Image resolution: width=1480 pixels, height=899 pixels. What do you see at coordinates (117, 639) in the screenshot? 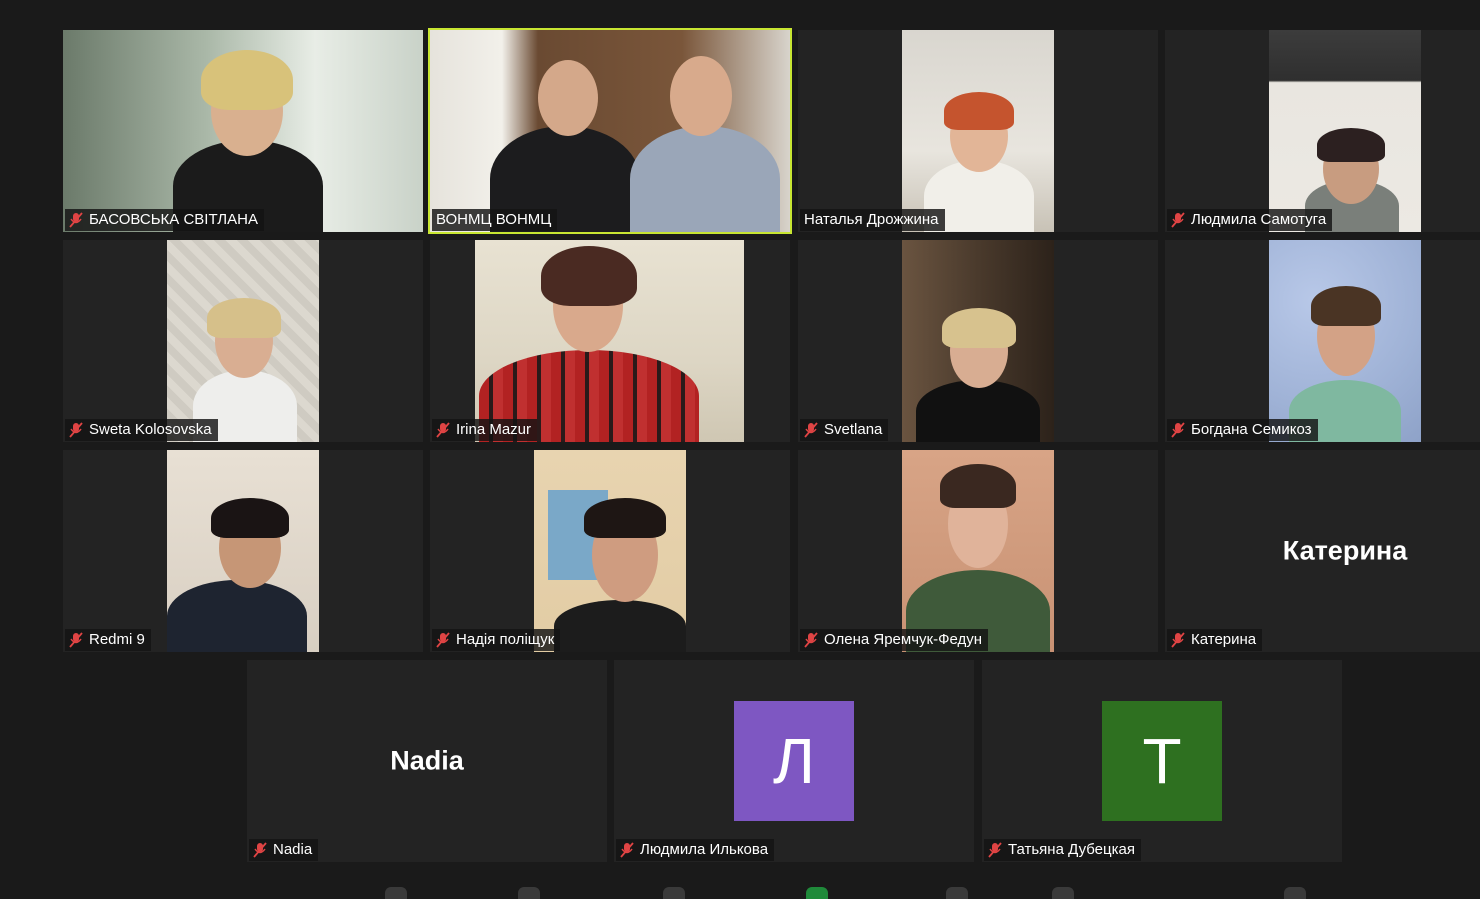
I see `participant-name: Redmi 9` at bounding box center [117, 639].